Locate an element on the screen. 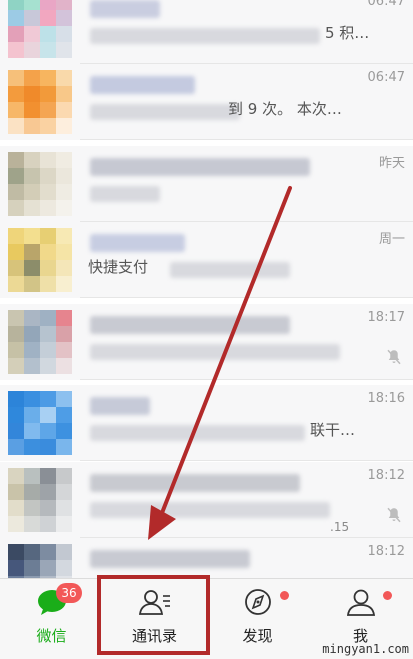 The width and height of the screenshot is (413, 659). profile-icon is located at coordinates (360, 602).